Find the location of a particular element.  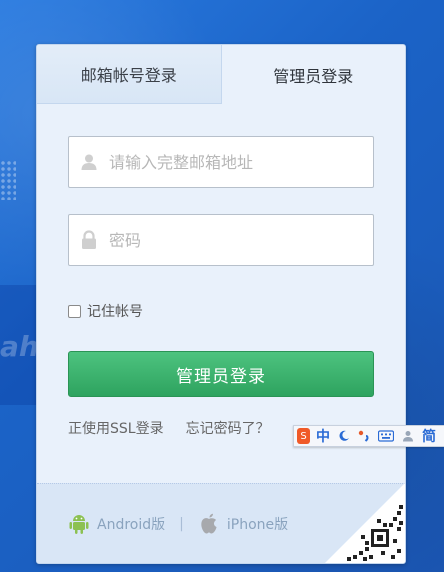

remember-label: 记住帐号 is located at coordinates (115, 312).